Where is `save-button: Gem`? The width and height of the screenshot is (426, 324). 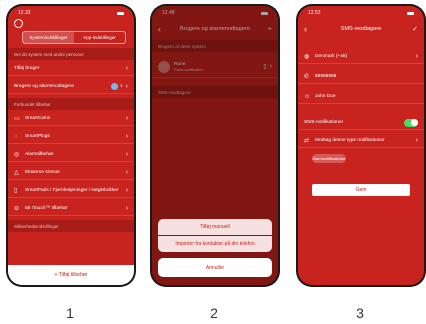 save-button: Gem is located at coordinates (361, 190).